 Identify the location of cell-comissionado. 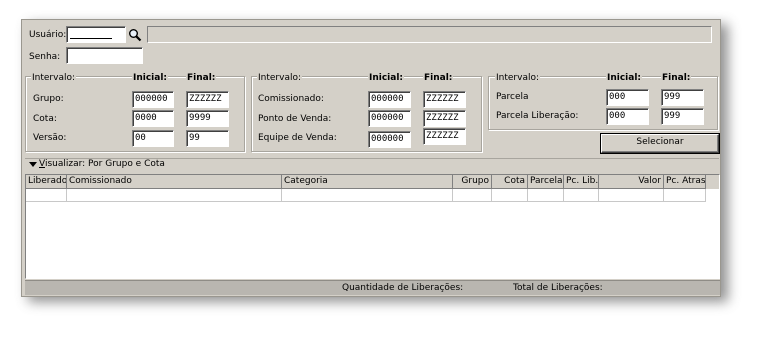
(174, 195).